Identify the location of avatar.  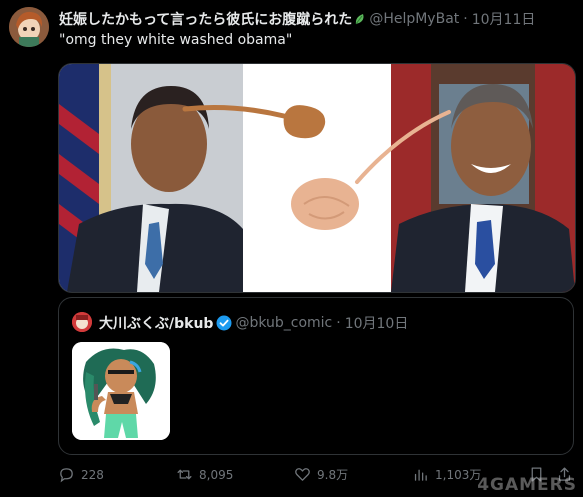
(29, 27).